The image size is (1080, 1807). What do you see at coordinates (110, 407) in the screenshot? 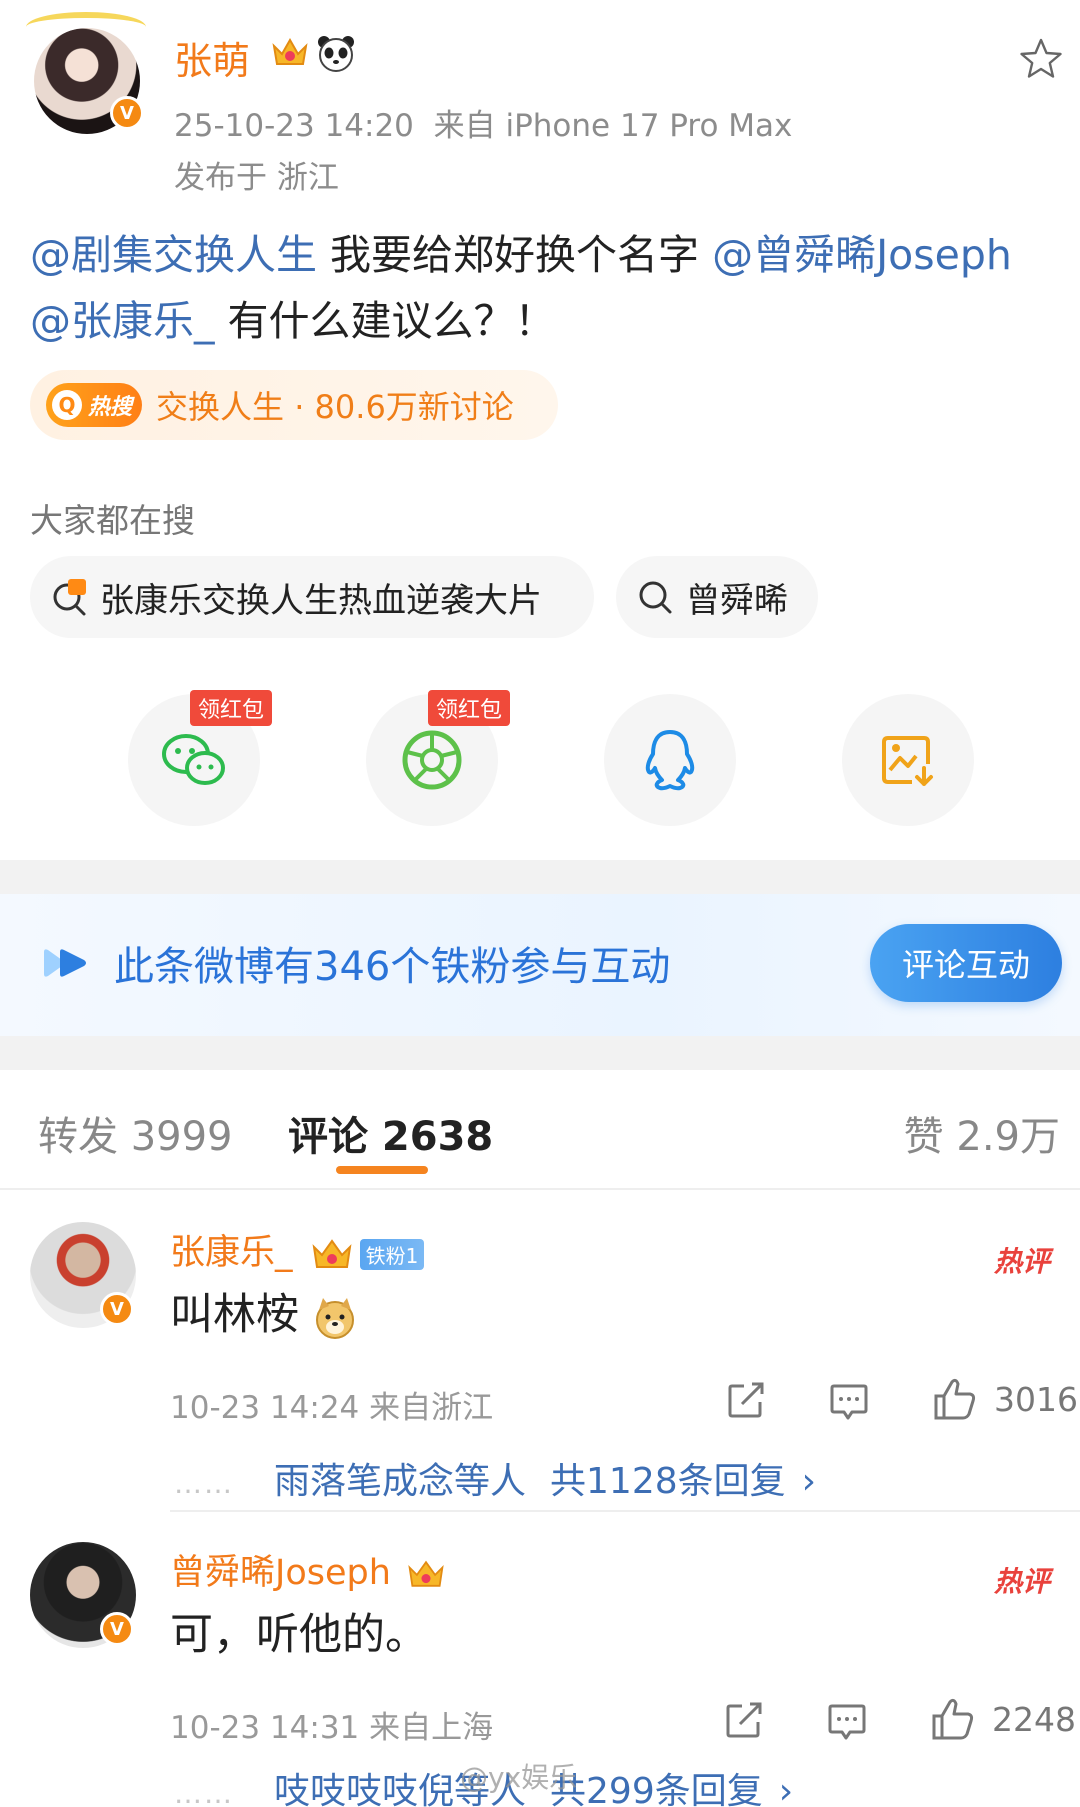
I see `hot-search-badge-label: 热搜` at bounding box center [110, 407].